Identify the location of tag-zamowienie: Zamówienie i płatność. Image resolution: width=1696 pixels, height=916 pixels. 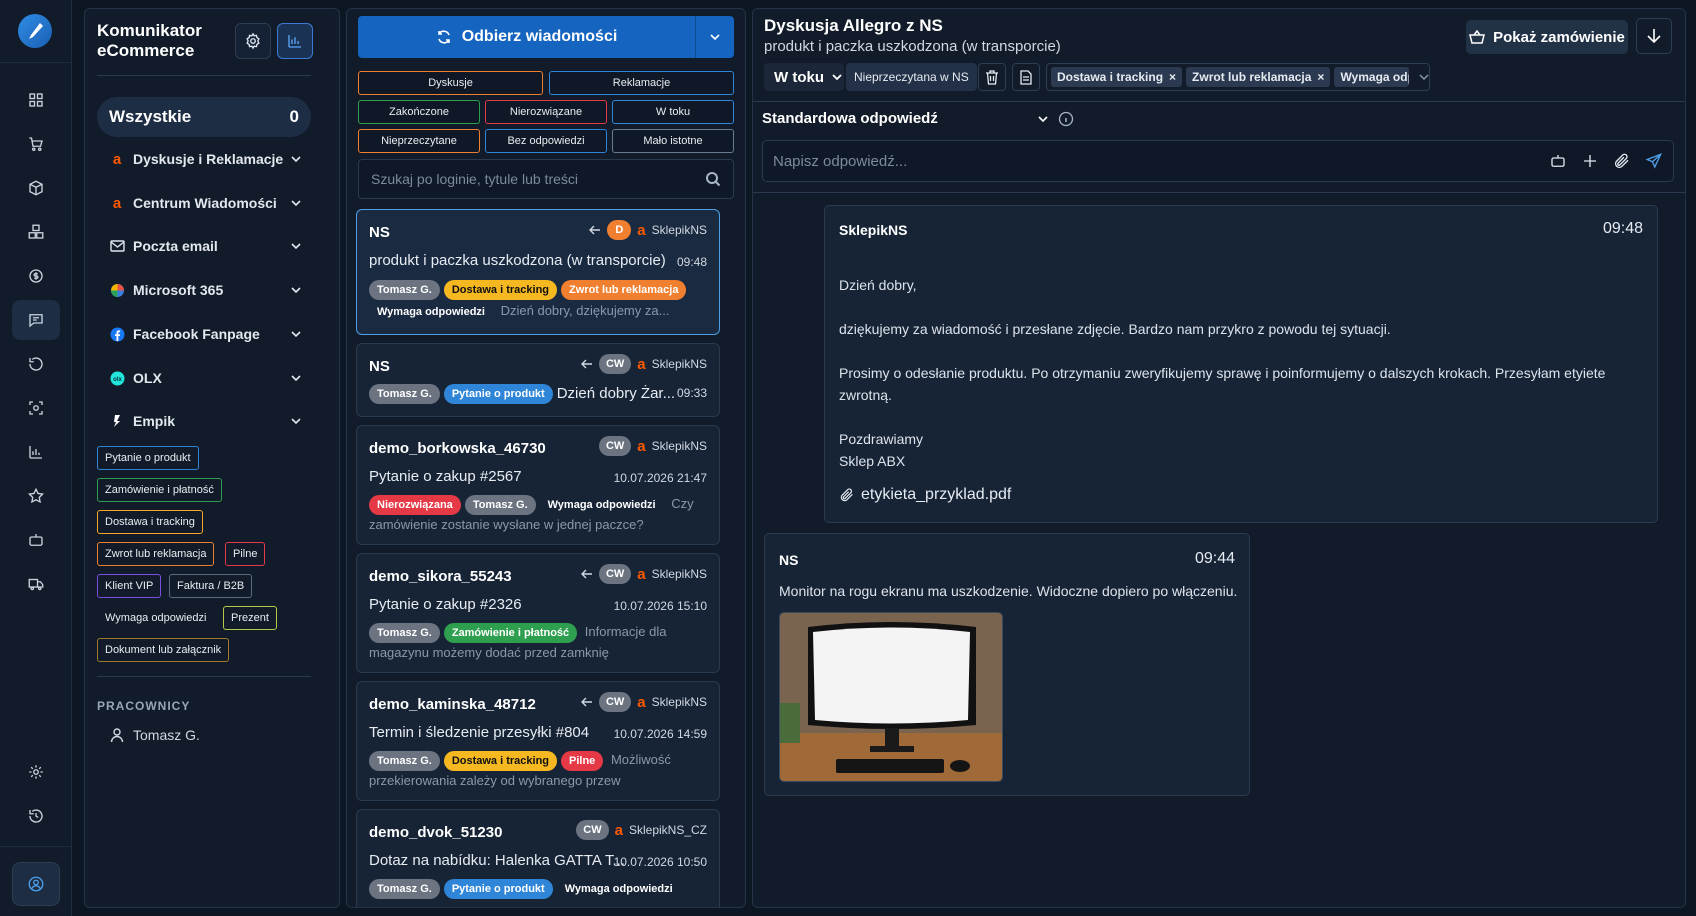
(159, 490).